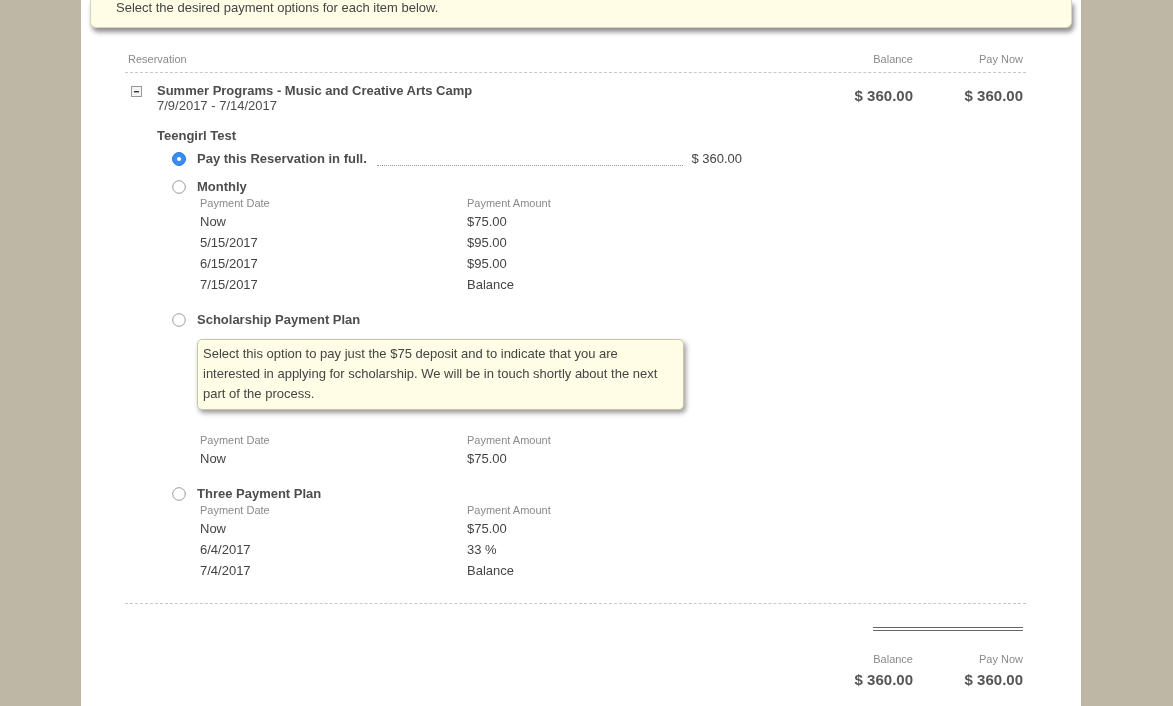 This screenshot has width=1173, height=706. I want to click on schedule-cell-text: 5/15/2017, so click(229, 243).